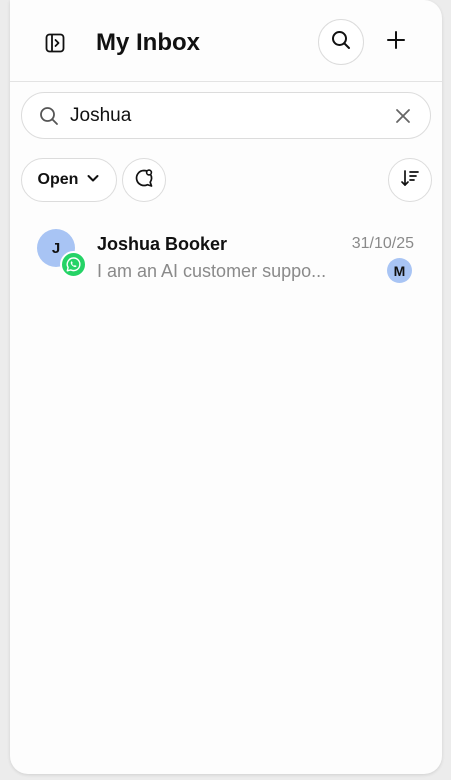  I want to click on whatsapp-icon, so click(73, 264).